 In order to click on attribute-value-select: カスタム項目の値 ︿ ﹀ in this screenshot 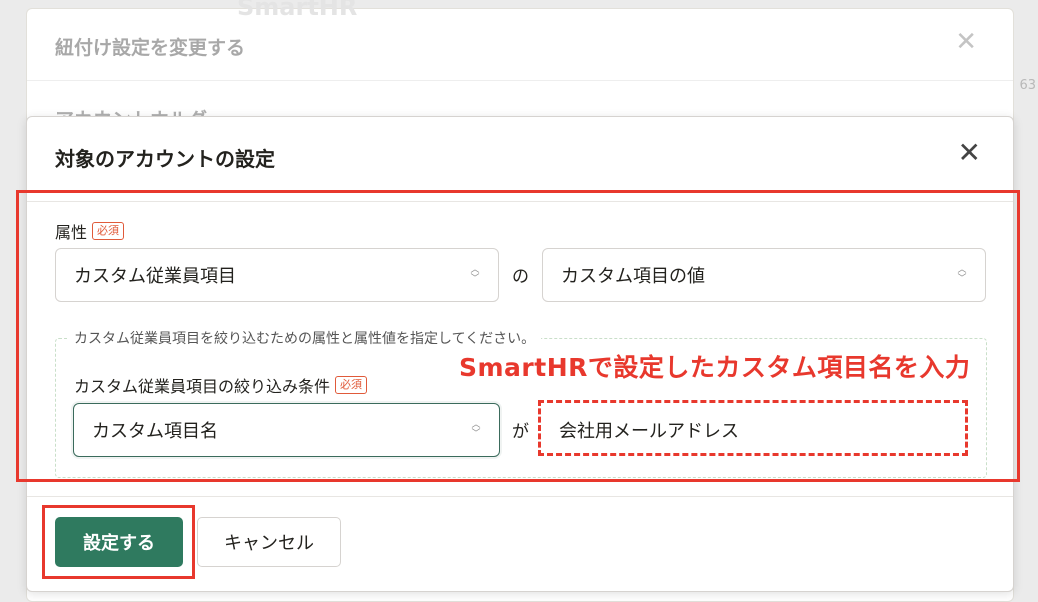, I will do `click(764, 275)`.